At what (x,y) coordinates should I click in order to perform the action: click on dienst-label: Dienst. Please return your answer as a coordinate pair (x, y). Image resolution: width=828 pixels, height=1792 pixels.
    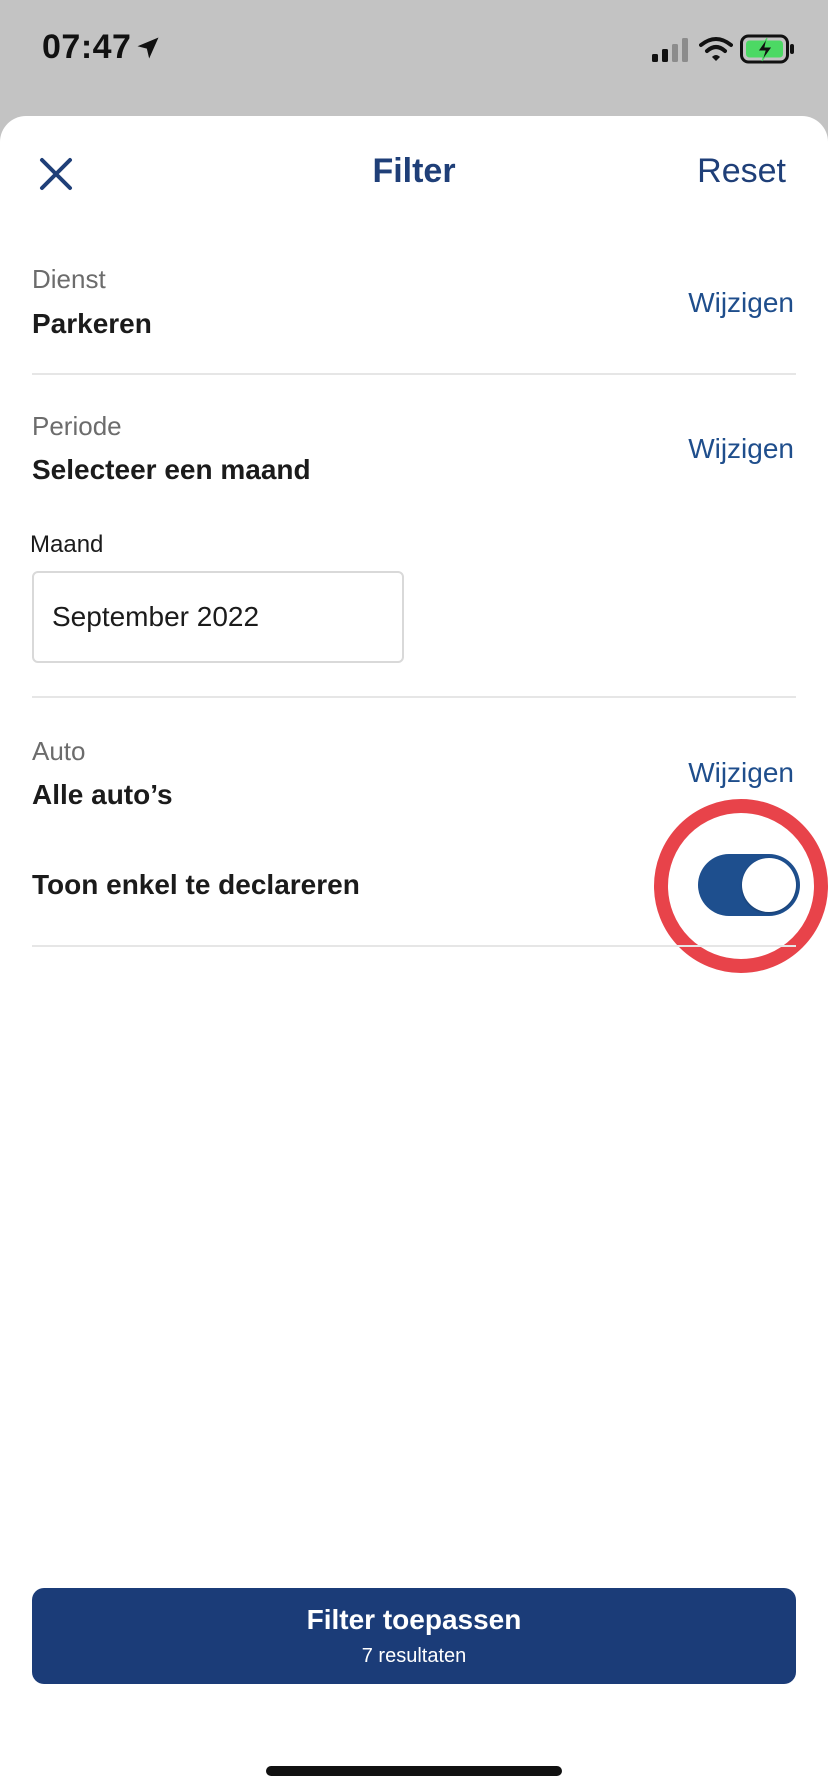
    Looking at the image, I should click on (69, 279).